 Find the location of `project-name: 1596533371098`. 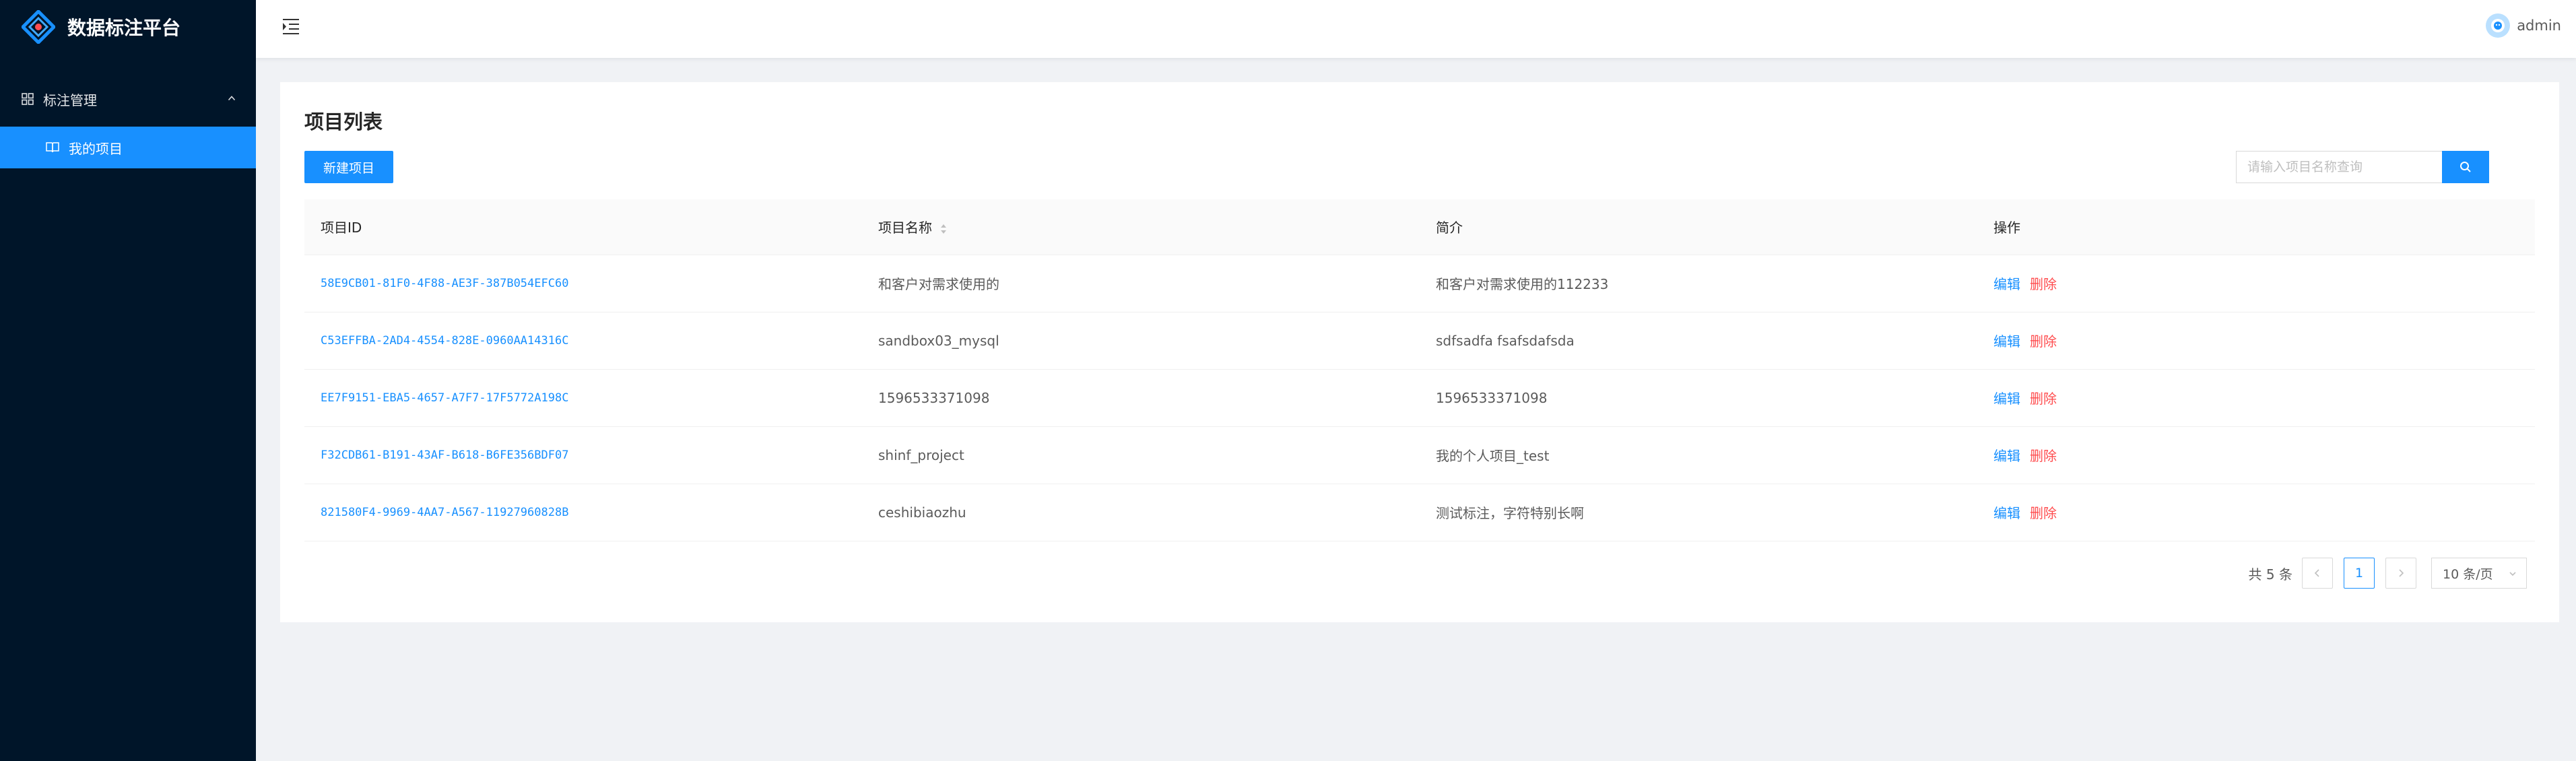

project-name: 1596533371098 is located at coordinates (1141, 398).